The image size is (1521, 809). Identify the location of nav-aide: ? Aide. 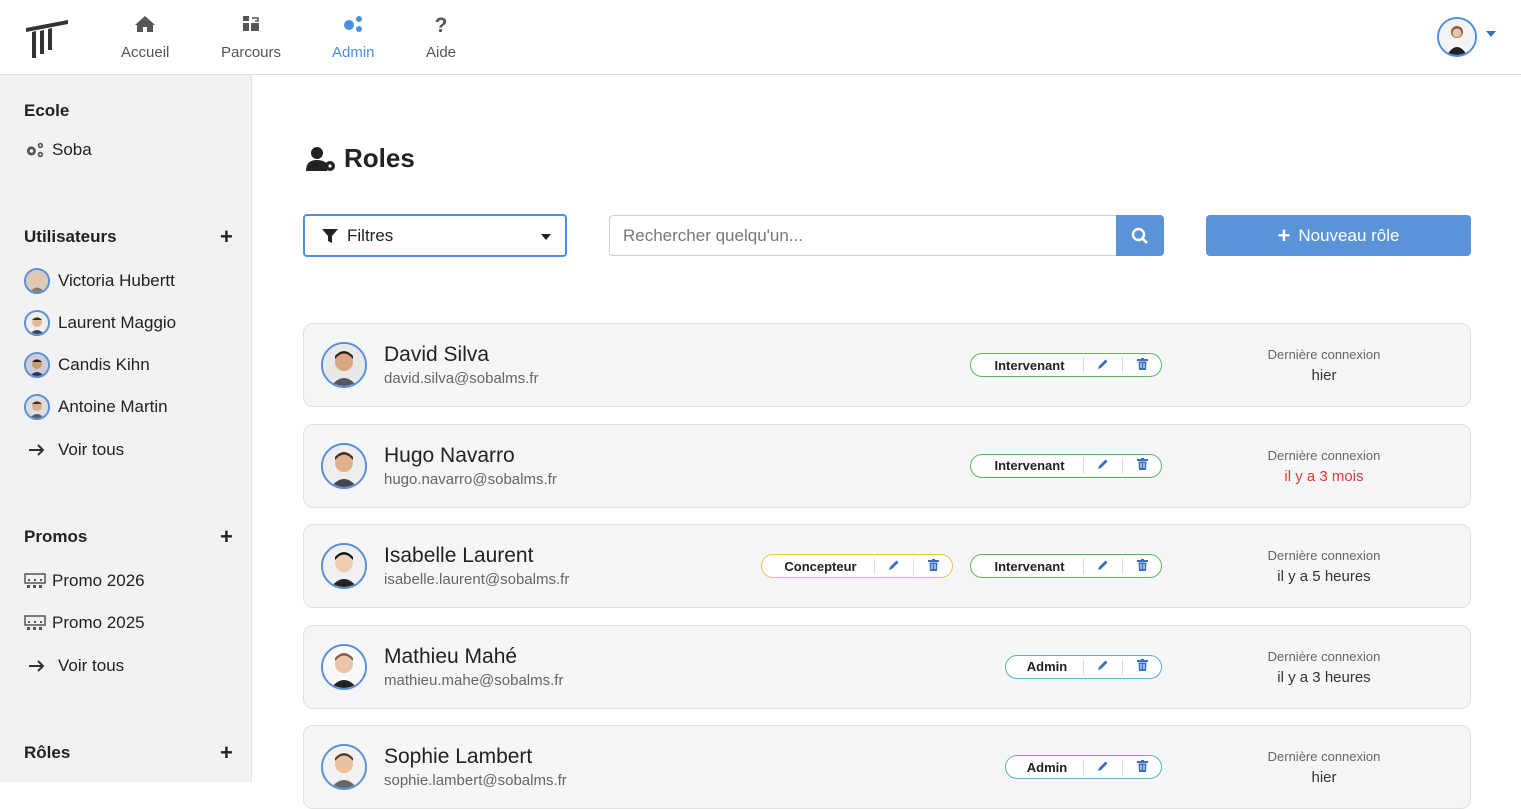
(441, 37).